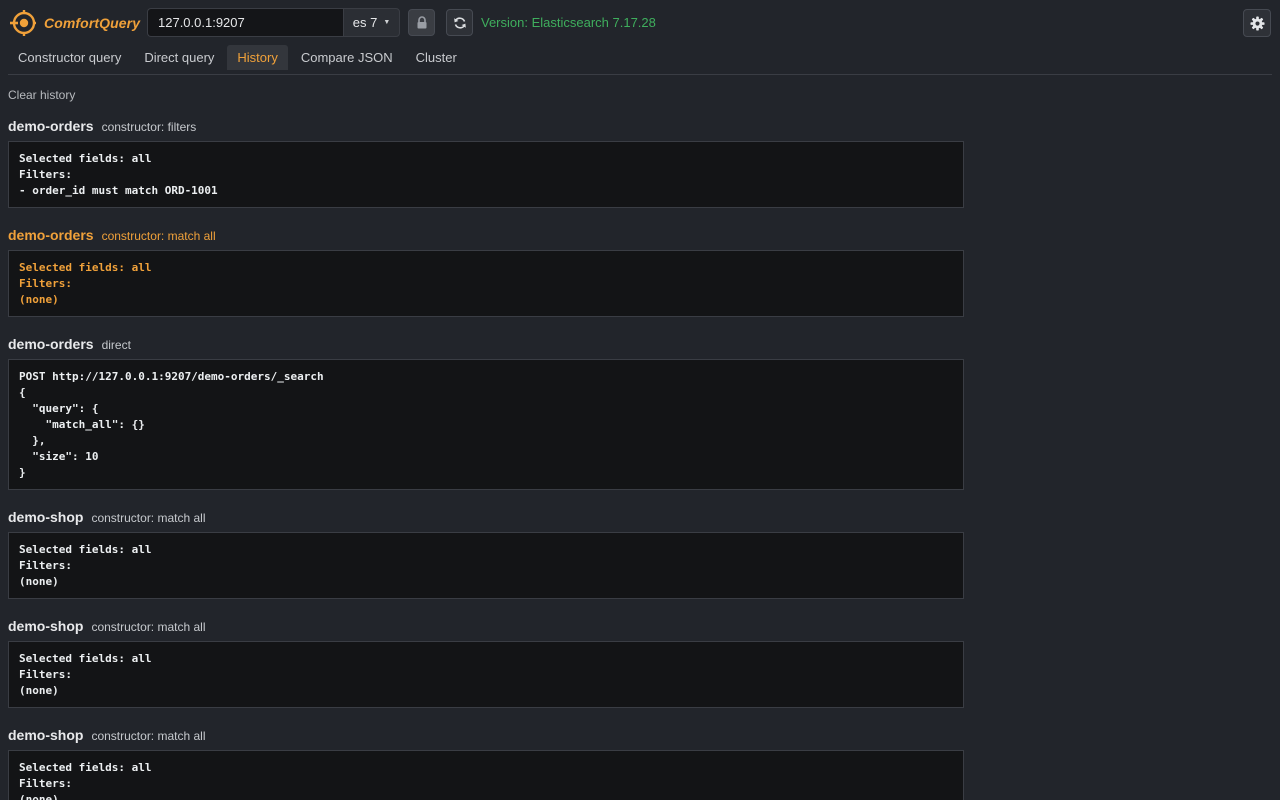 This screenshot has height=800, width=1280. What do you see at coordinates (245, 22) in the screenshot?
I see `host-input` at bounding box center [245, 22].